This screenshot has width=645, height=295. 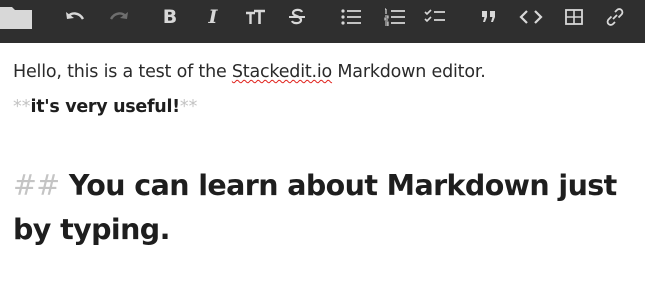 What do you see at coordinates (188, 107) in the screenshot?
I see `bold-close-marker: **` at bounding box center [188, 107].